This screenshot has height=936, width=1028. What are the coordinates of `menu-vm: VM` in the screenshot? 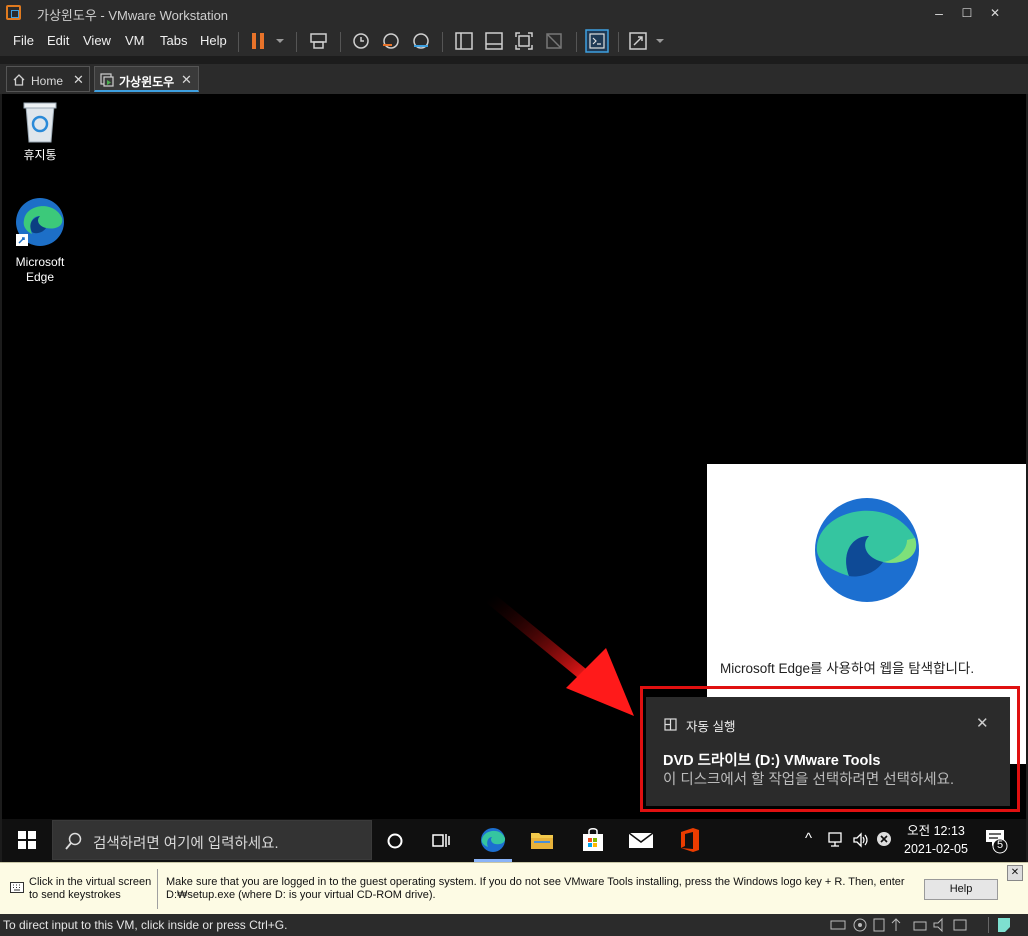 It's located at (135, 40).